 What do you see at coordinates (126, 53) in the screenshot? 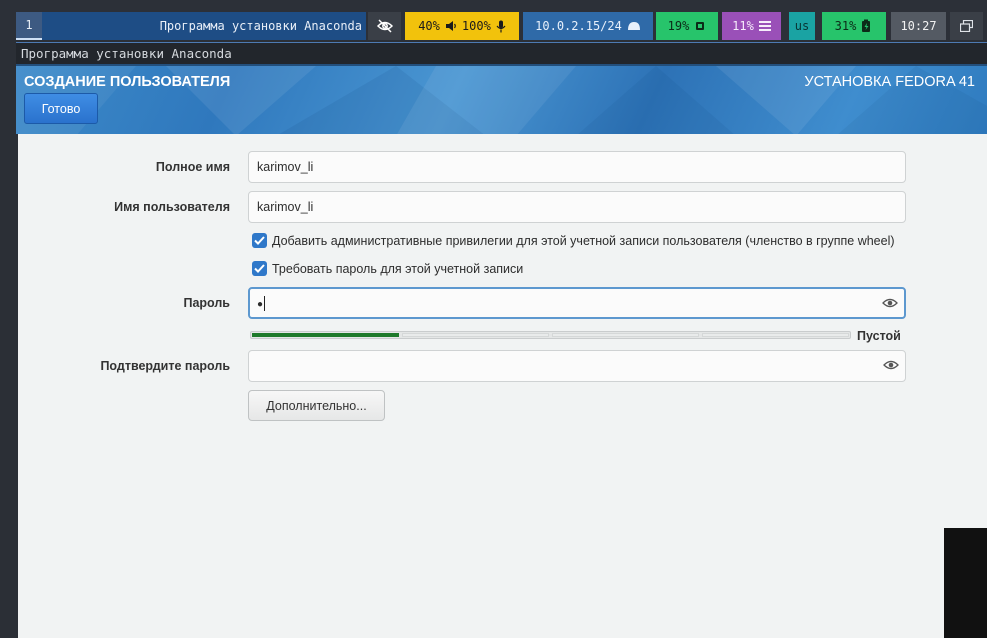
I see `window-titlebar-text: Программа установки Anaconda` at bounding box center [126, 53].